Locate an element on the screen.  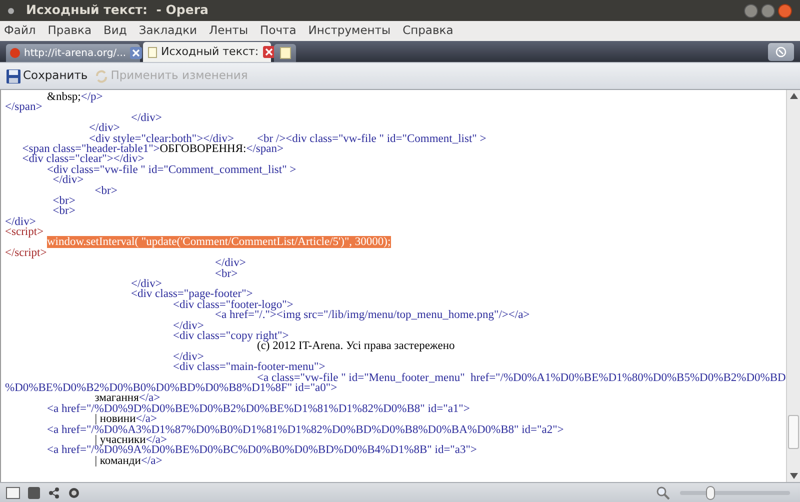
code-text: <script> is located at coordinates (24, 232).